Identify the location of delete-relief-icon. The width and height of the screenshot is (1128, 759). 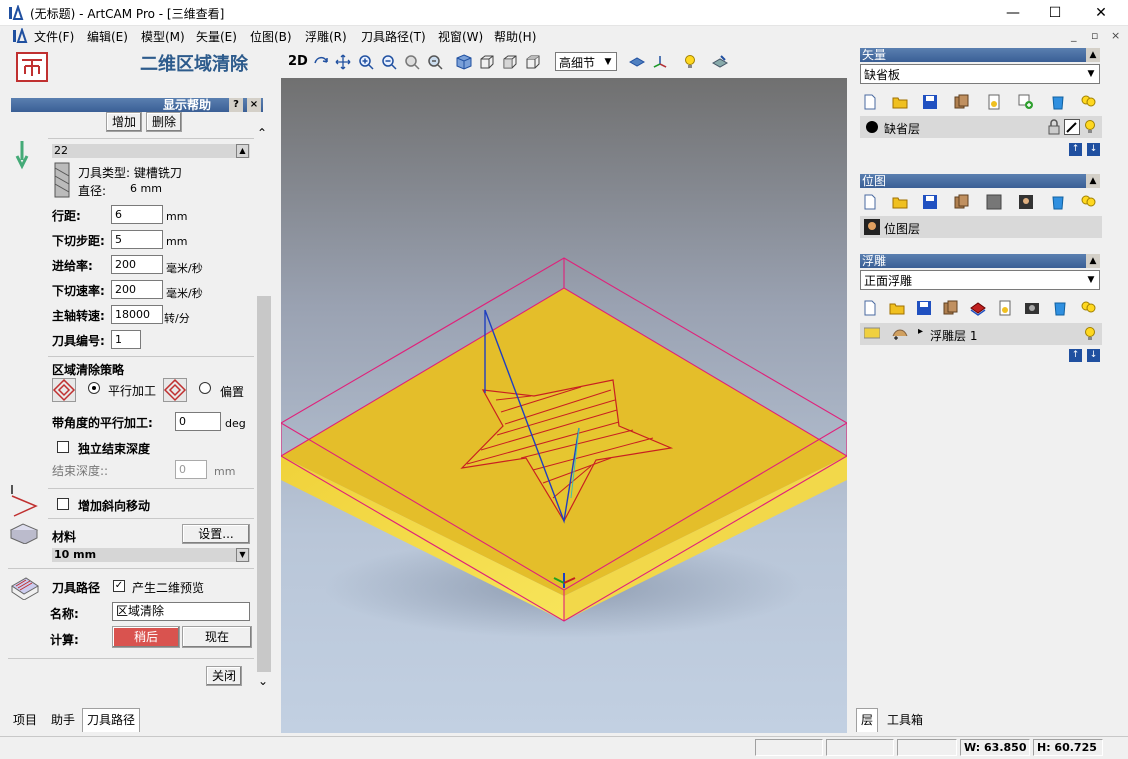
(1060, 308).